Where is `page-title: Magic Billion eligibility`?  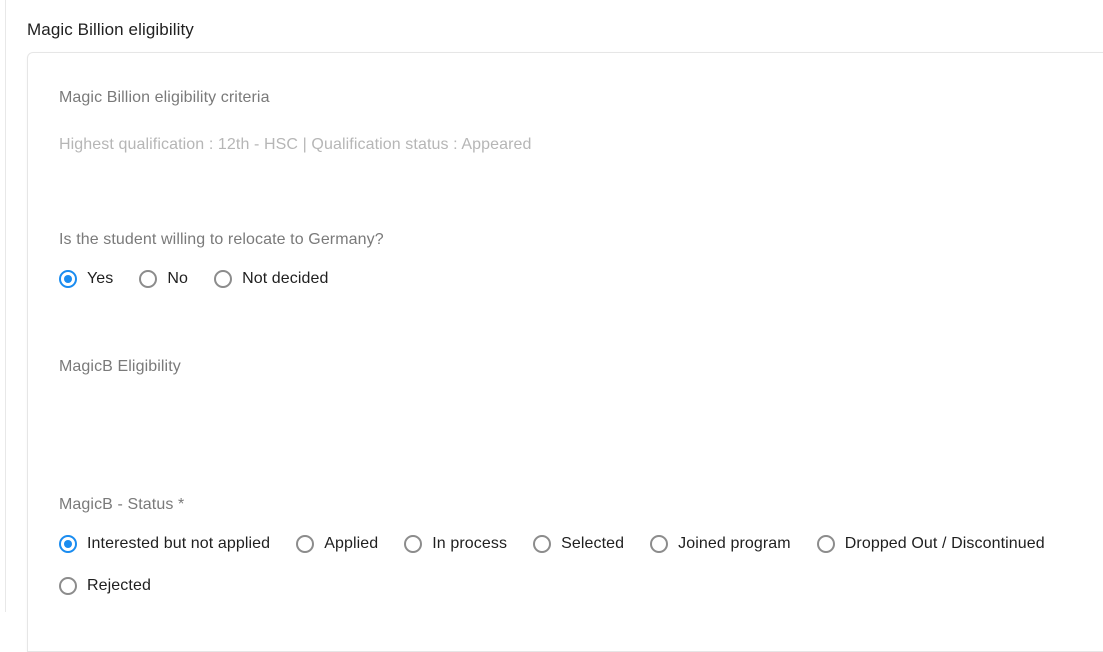
page-title: Magic Billion eligibility is located at coordinates (110, 29).